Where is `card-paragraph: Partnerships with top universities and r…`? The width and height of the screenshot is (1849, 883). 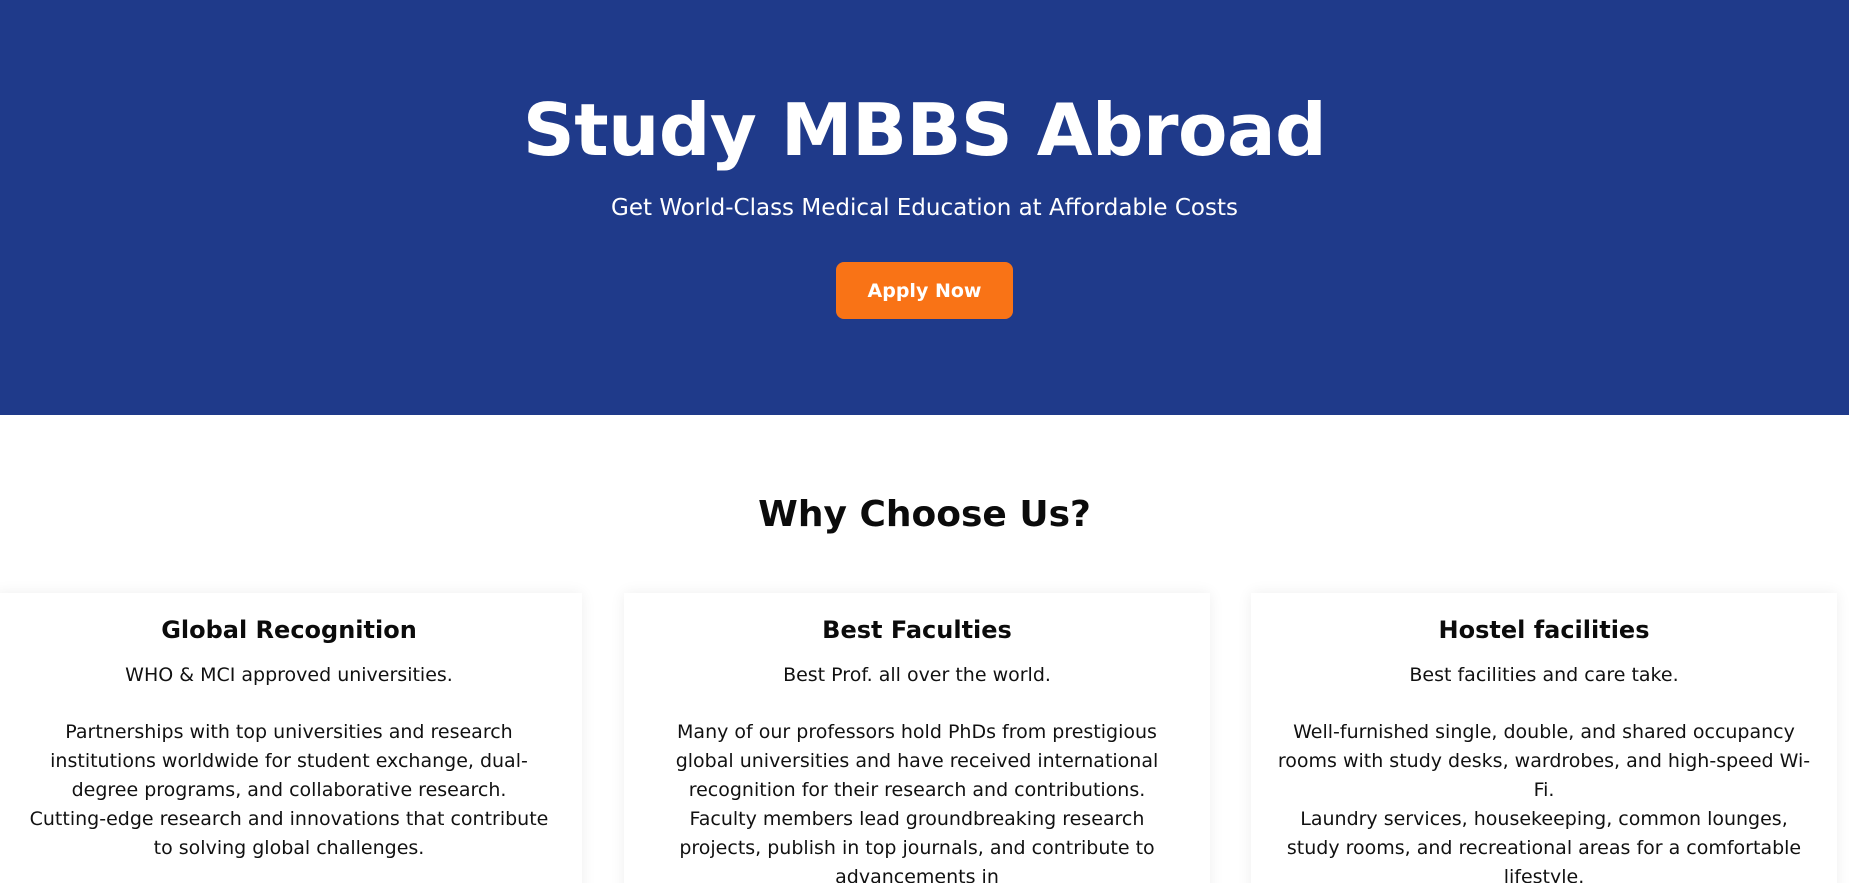 card-paragraph: Partnerships with top universities and r… is located at coordinates (289, 761).